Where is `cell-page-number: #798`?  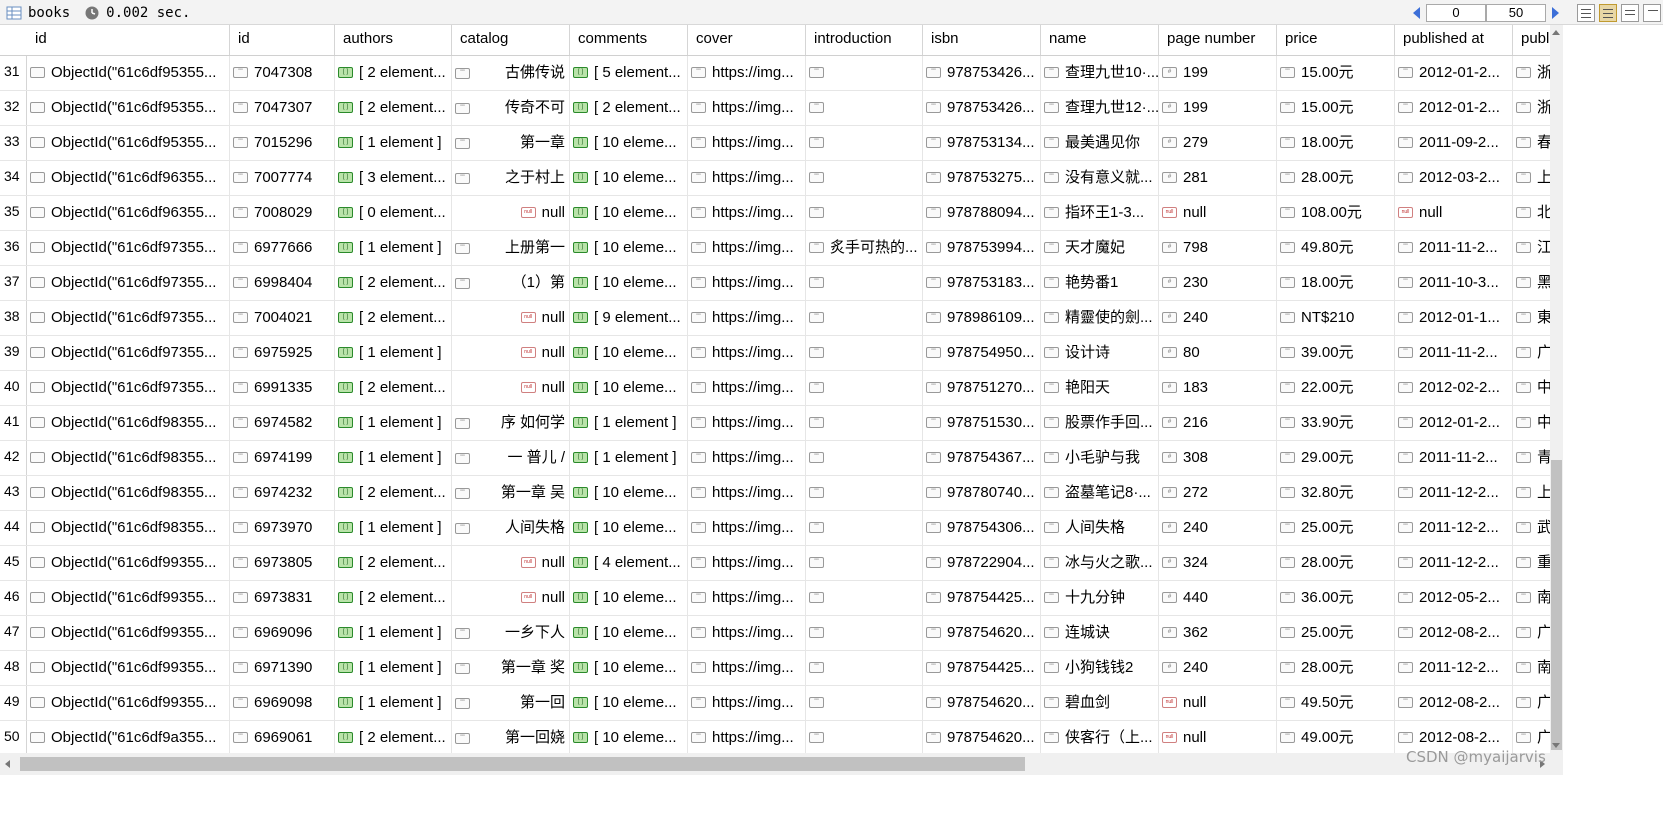 cell-page-number: #798 is located at coordinates (1218, 248).